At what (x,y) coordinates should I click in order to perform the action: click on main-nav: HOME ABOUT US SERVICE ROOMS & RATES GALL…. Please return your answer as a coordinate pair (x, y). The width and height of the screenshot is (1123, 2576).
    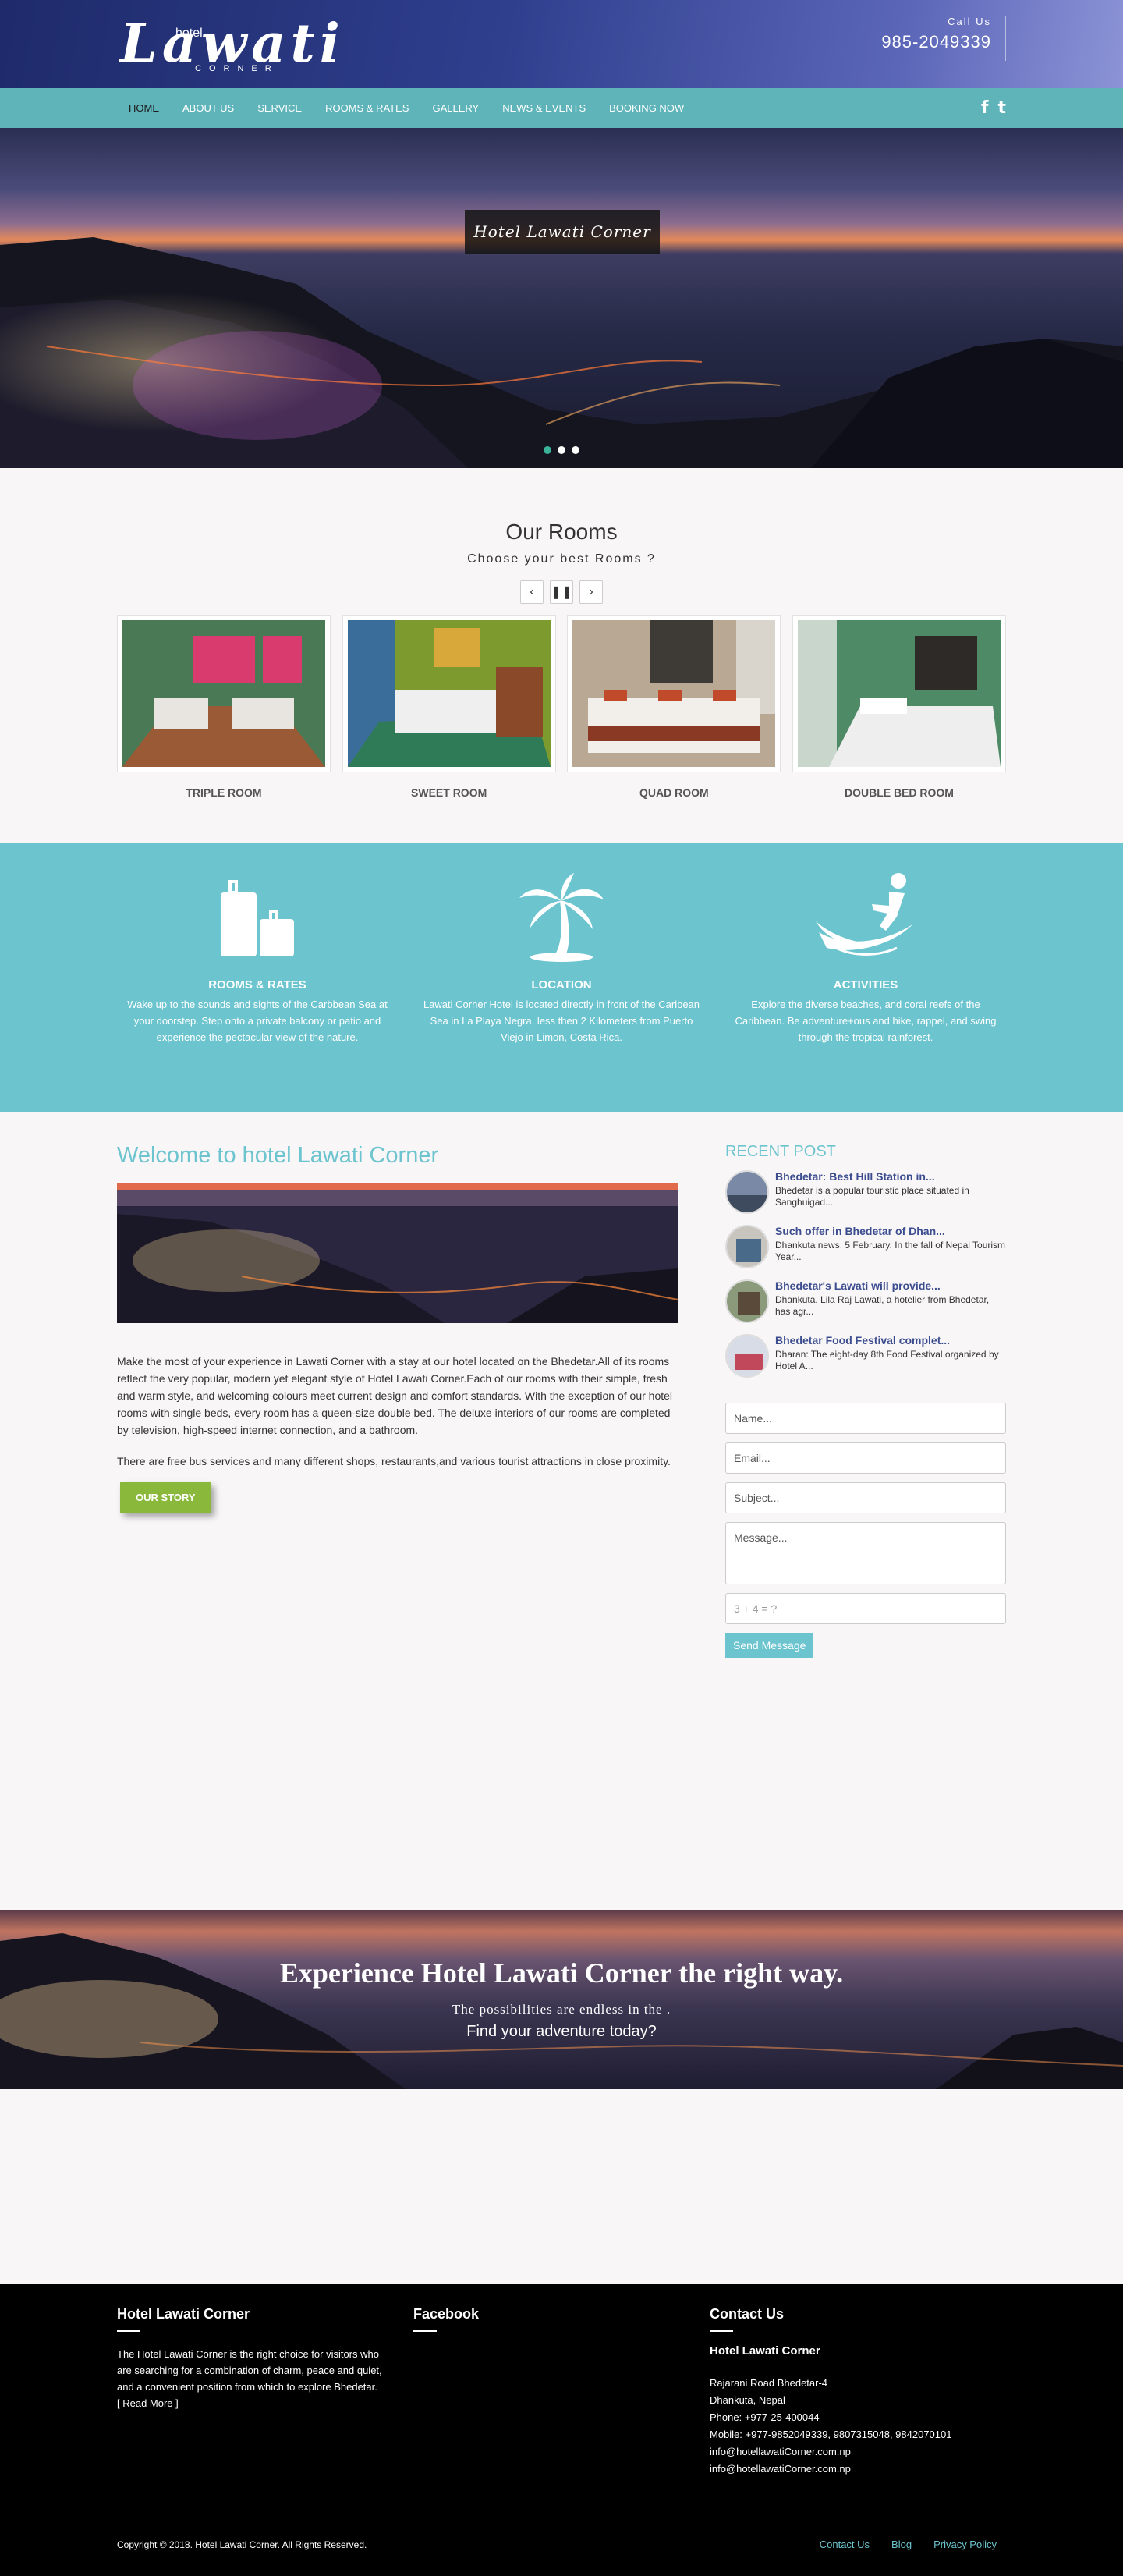
    Looking at the image, I should click on (561, 108).